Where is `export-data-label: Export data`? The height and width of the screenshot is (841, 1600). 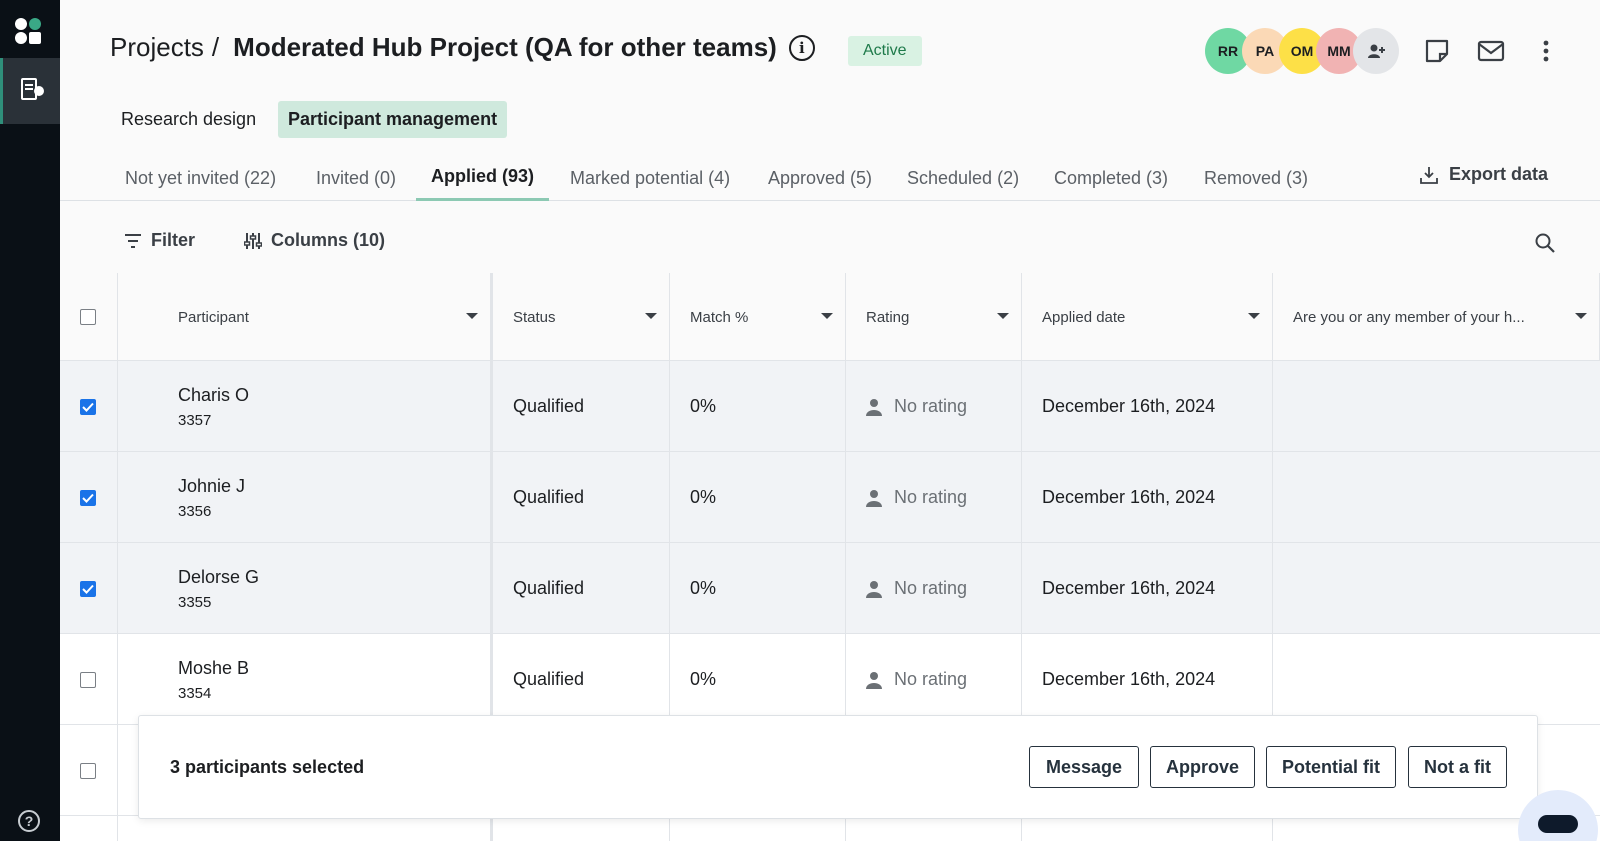
export-data-label: Export data is located at coordinates (1498, 174).